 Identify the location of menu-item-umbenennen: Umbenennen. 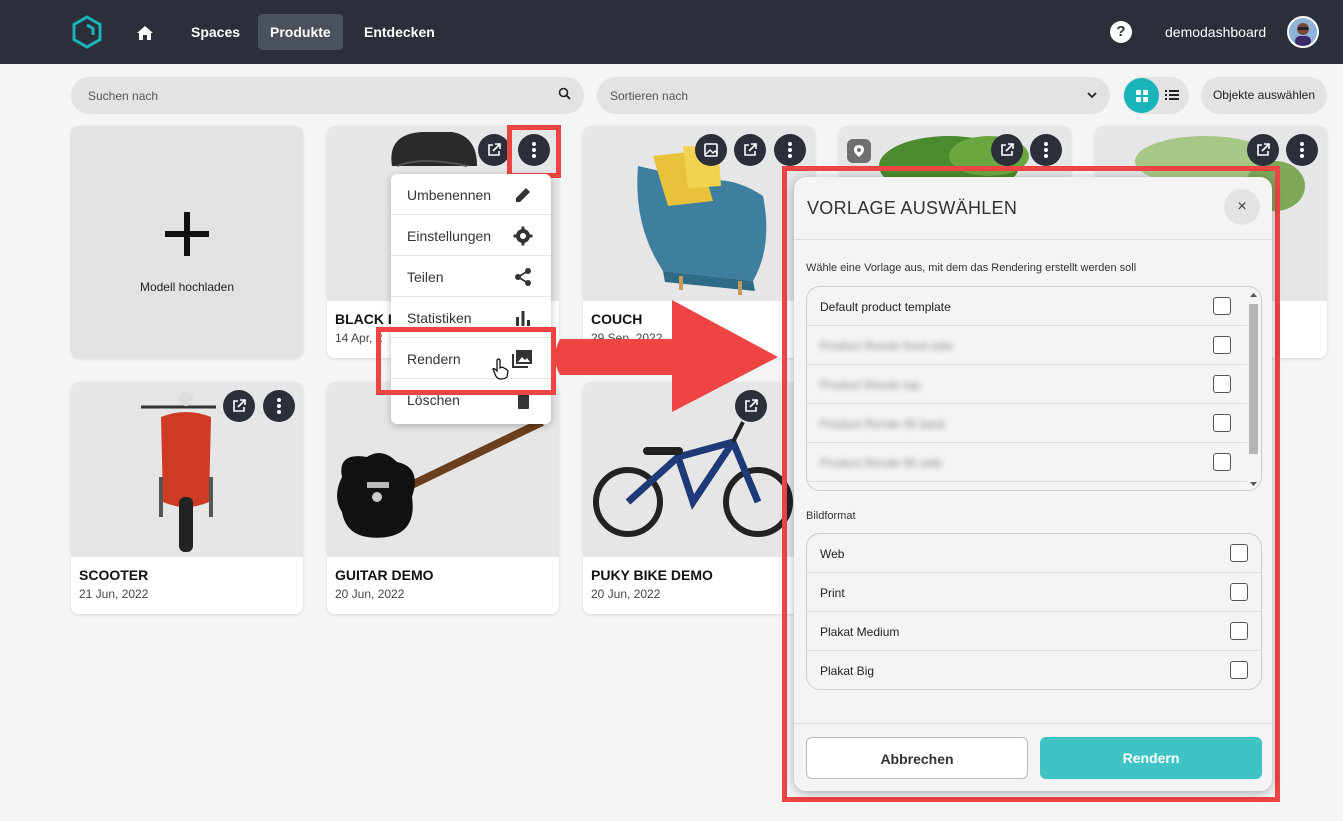
(471, 194).